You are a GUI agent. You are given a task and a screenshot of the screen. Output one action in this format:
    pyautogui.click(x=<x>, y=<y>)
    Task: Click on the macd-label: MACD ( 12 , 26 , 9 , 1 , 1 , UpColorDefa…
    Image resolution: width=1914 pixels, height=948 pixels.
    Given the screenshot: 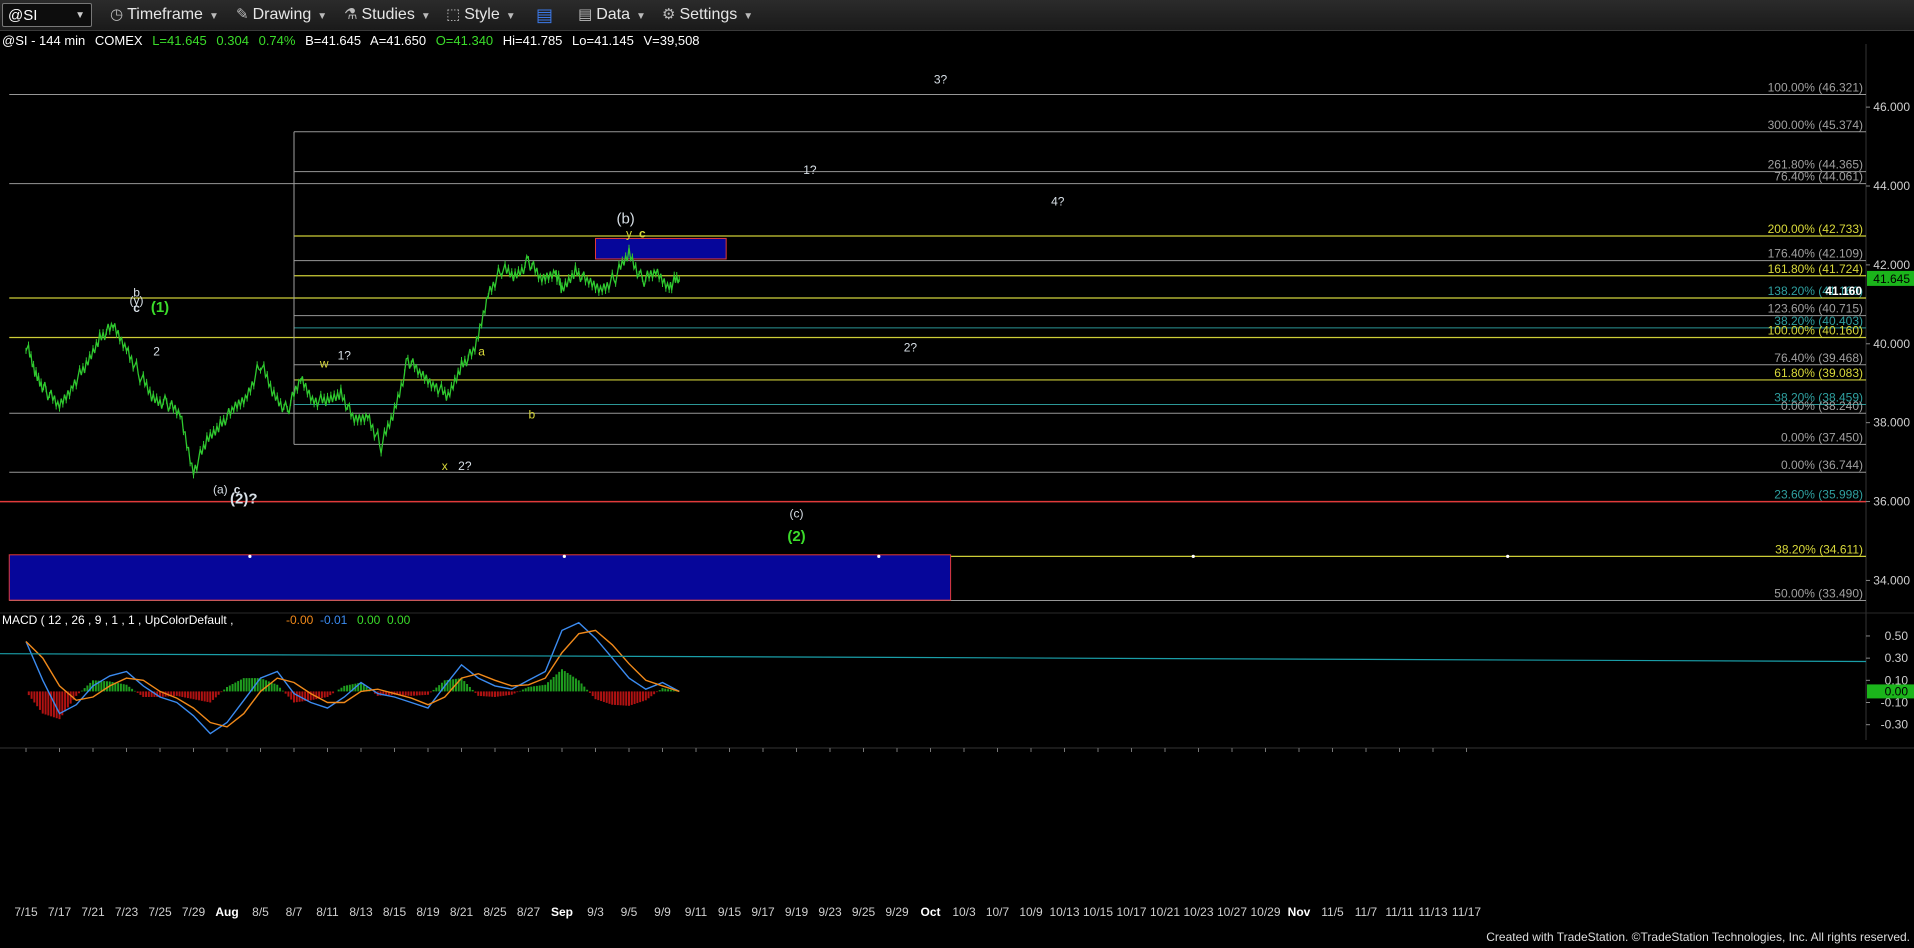 What is the action you would take?
    pyautogui.click(x=117, y=620)
    